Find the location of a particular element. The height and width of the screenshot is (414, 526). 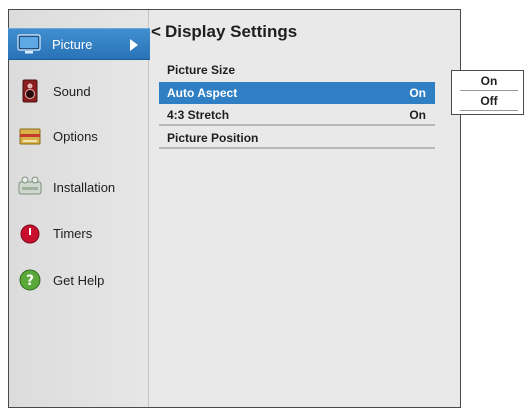

page-title: < Display Settings is located at coordinates (224, 32).